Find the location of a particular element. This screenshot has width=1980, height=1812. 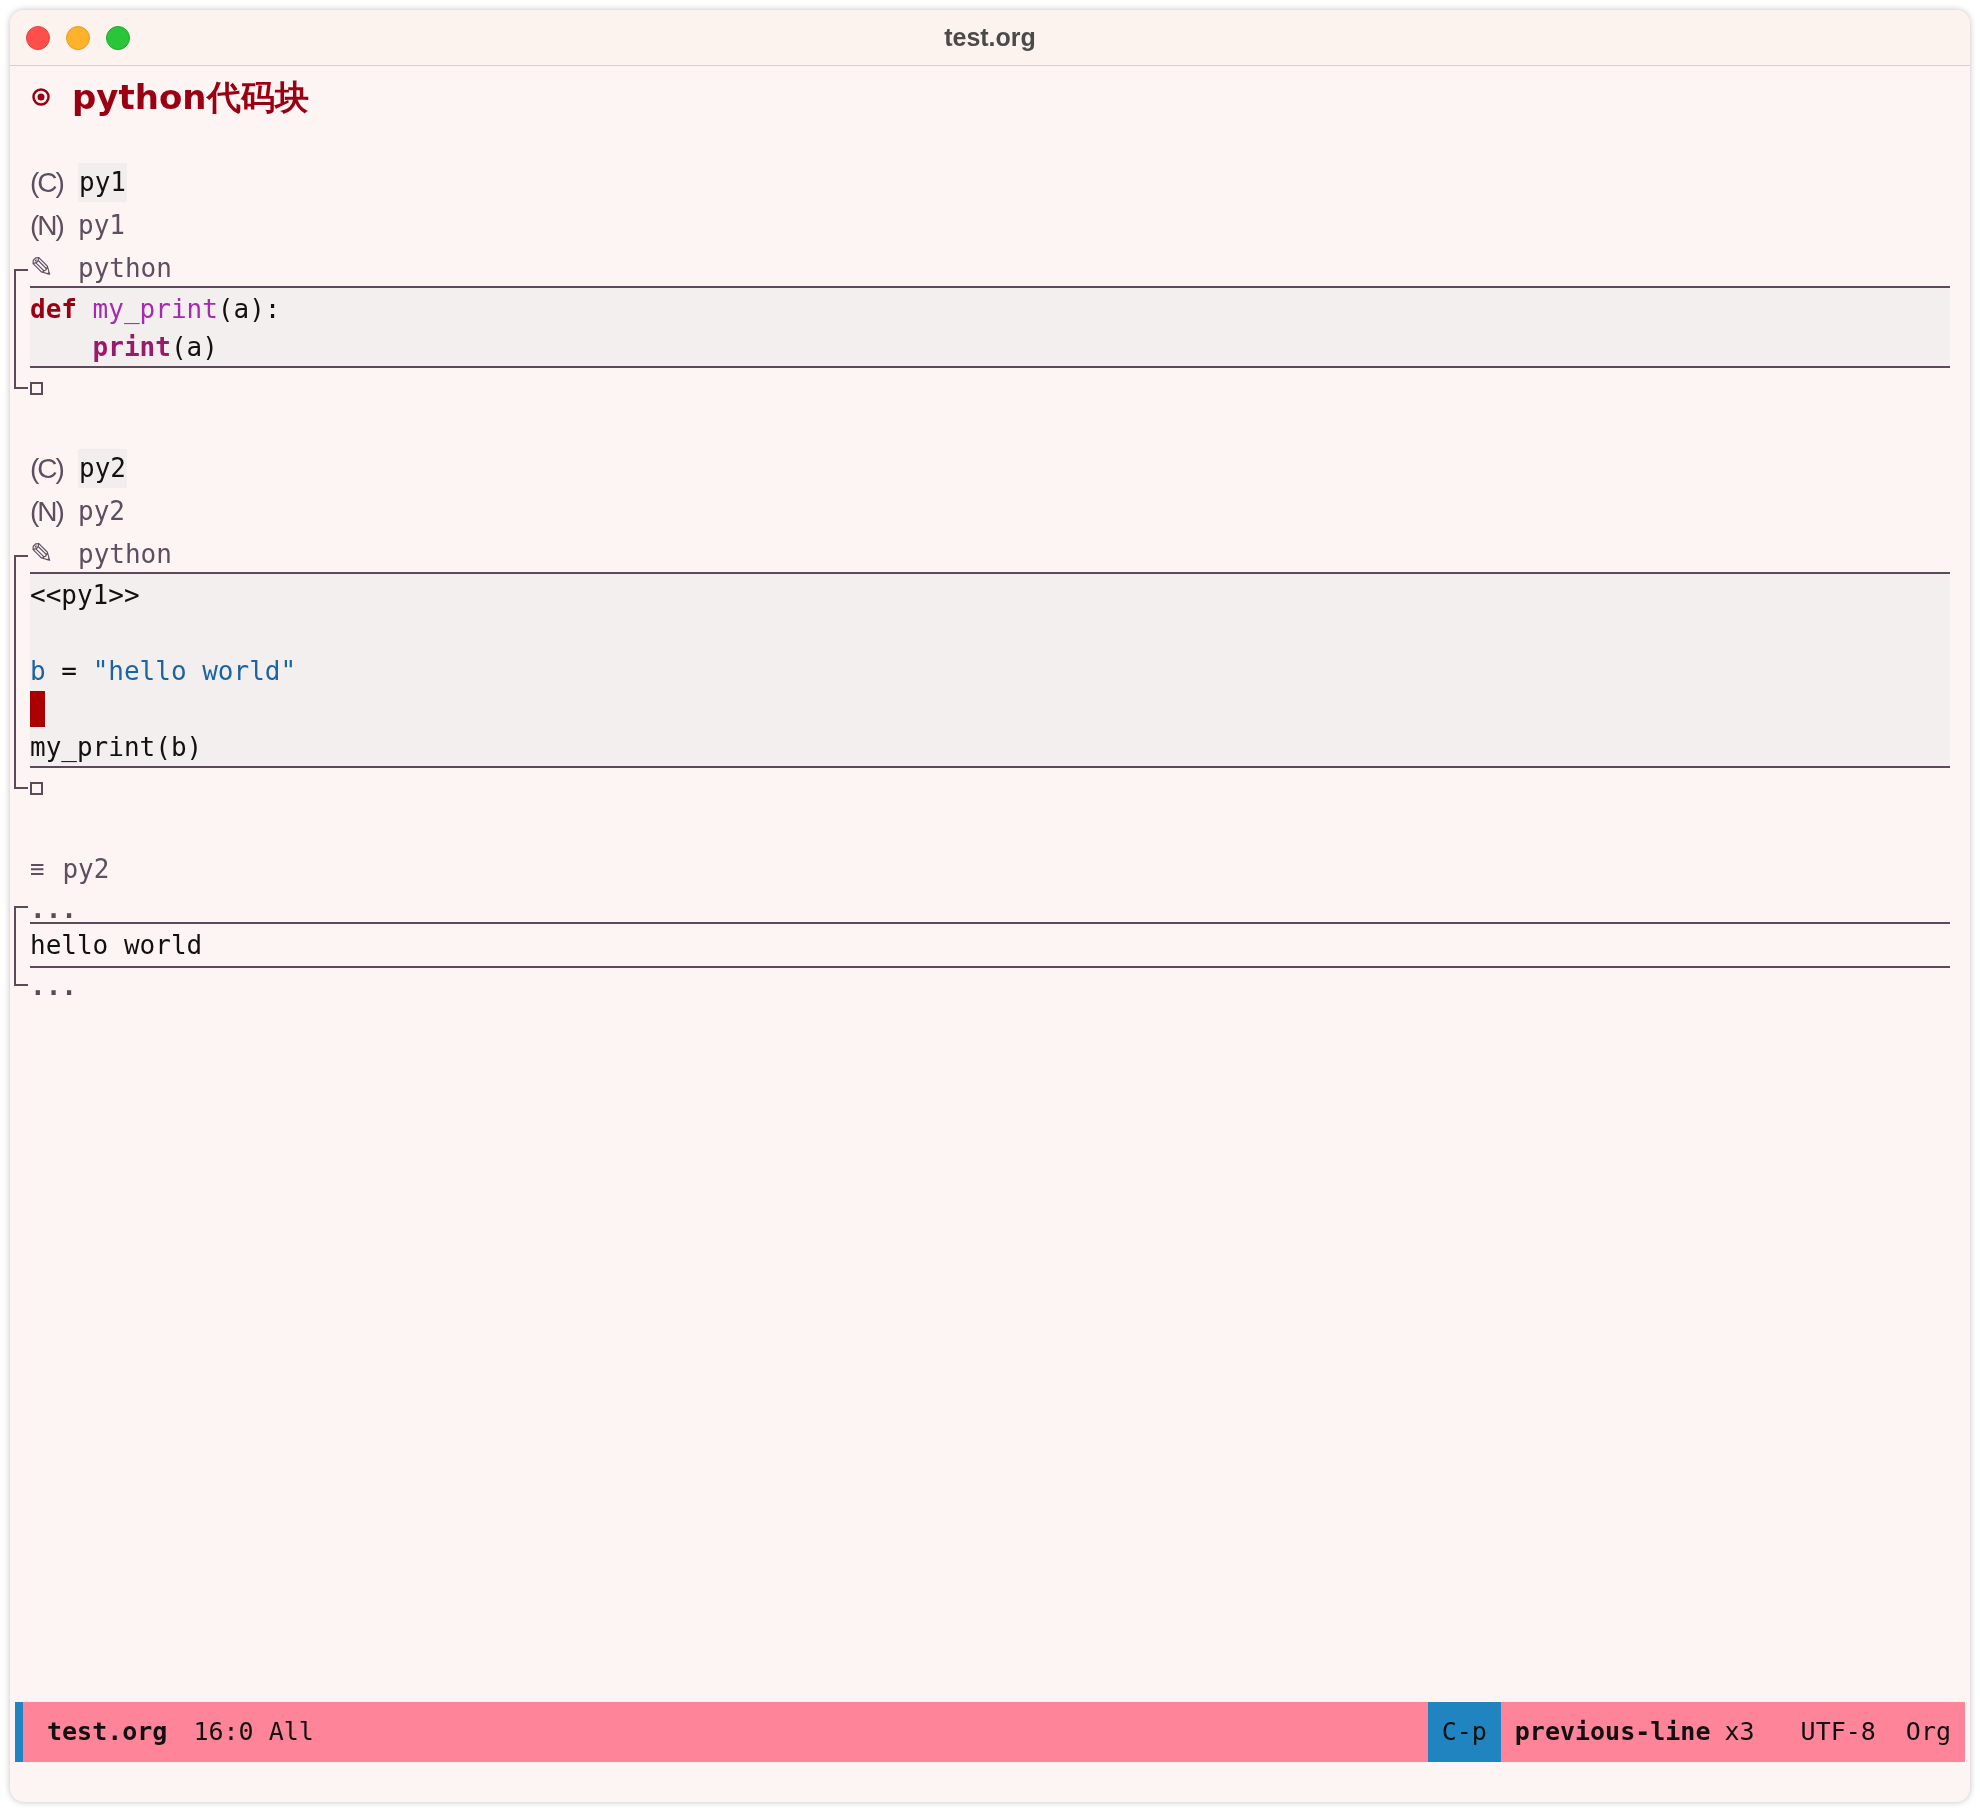

result-line: hello world is located at coordinates (116, 945).